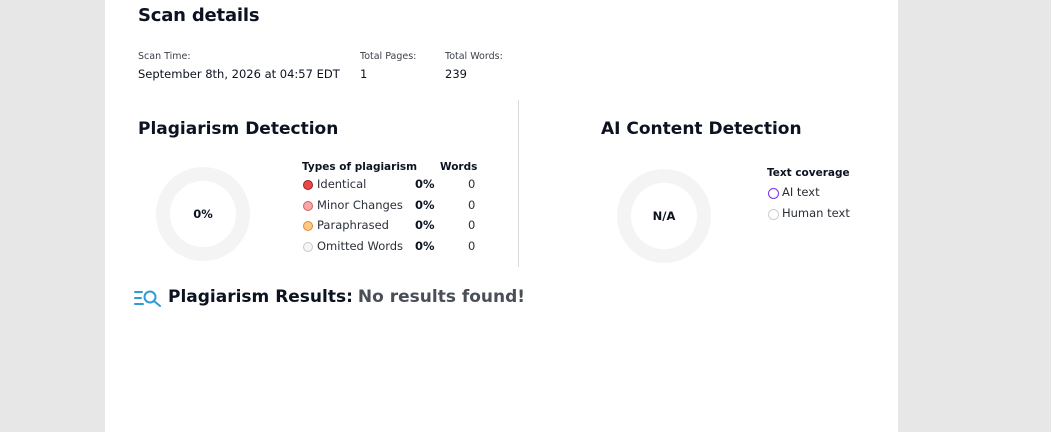 This screenshot has height=432, width=1051. I want to click on plagiarism-detection-title: Plagiarism Detection, so click(238, 129).